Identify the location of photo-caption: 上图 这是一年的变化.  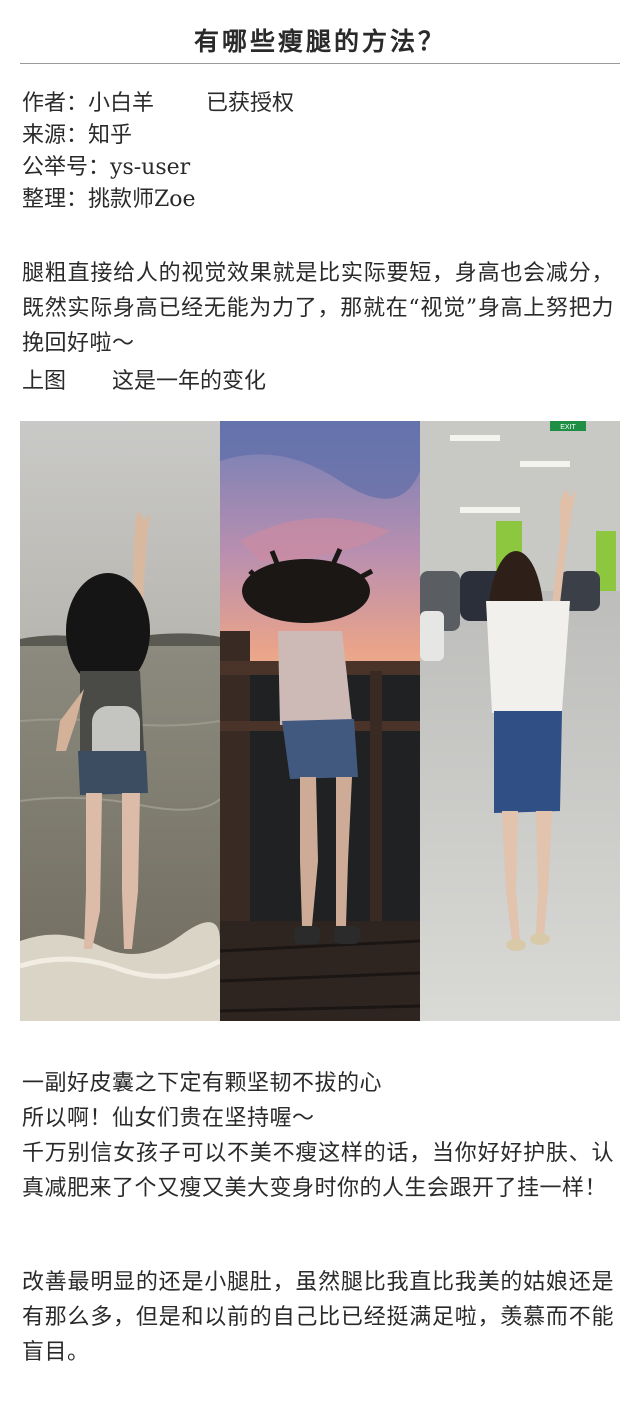
(144, 381).